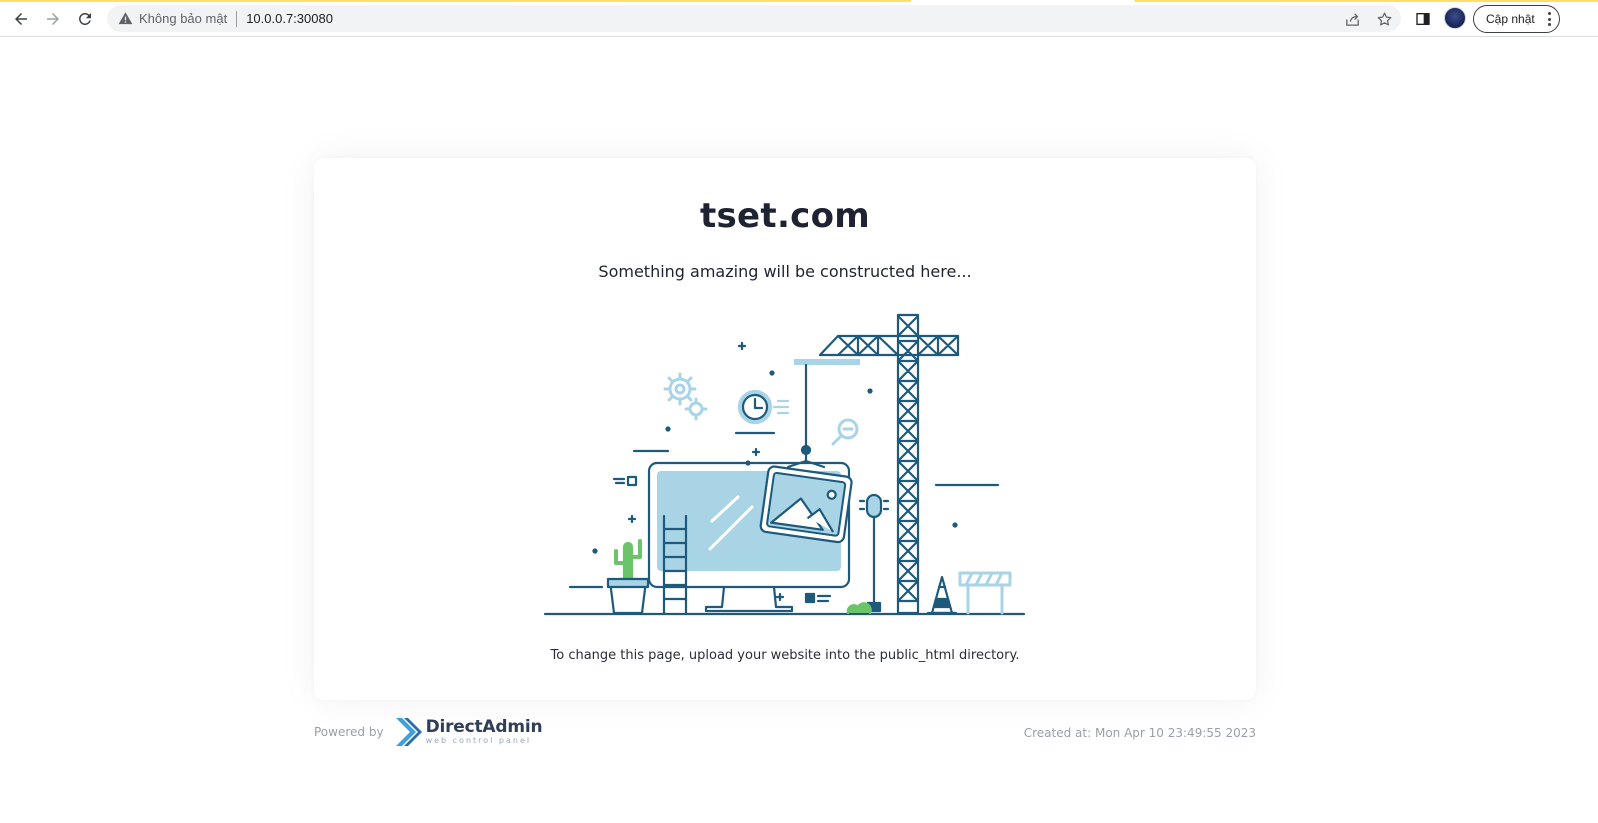 The width and height of the screenshot is (1598, 823). What do you see at coordinates (785, 216) in the screenshot?
I see `site-title: tset.com` at bounding box center [785, 216].